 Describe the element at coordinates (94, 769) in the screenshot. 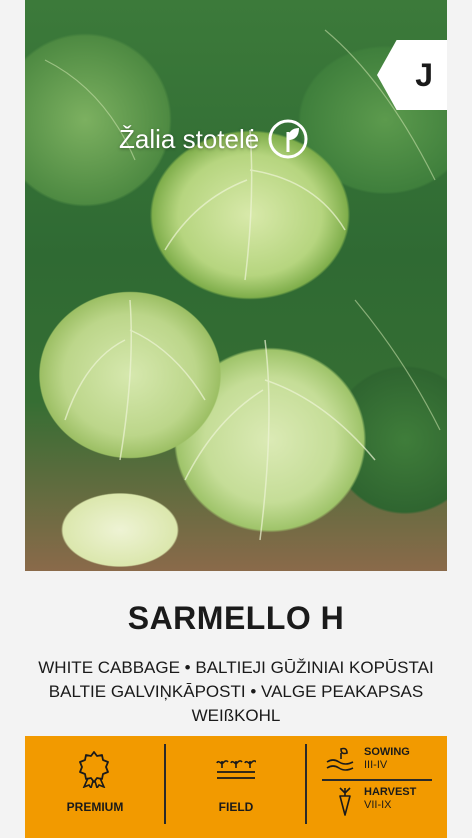

I see `premium-rosette-icon` at that location.